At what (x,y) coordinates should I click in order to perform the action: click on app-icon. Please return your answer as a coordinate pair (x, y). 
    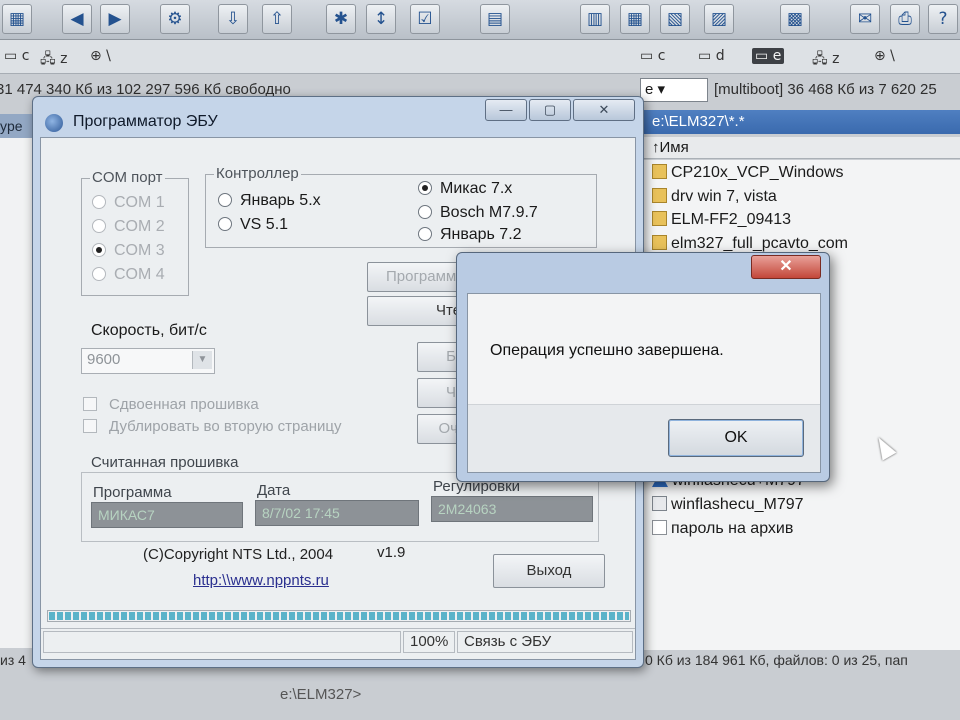
    Looking at the image, I should click on (659, 503).